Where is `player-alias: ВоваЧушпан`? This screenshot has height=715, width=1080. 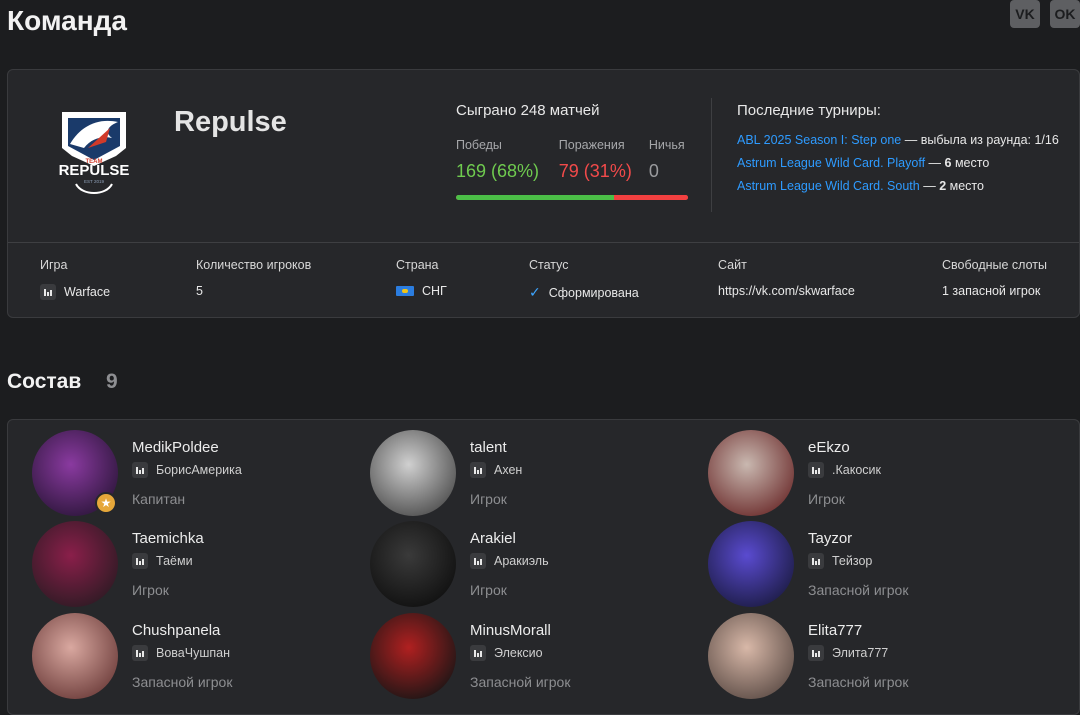
player-alias: ВоваЧушпан is located at coordinates (181, 653).